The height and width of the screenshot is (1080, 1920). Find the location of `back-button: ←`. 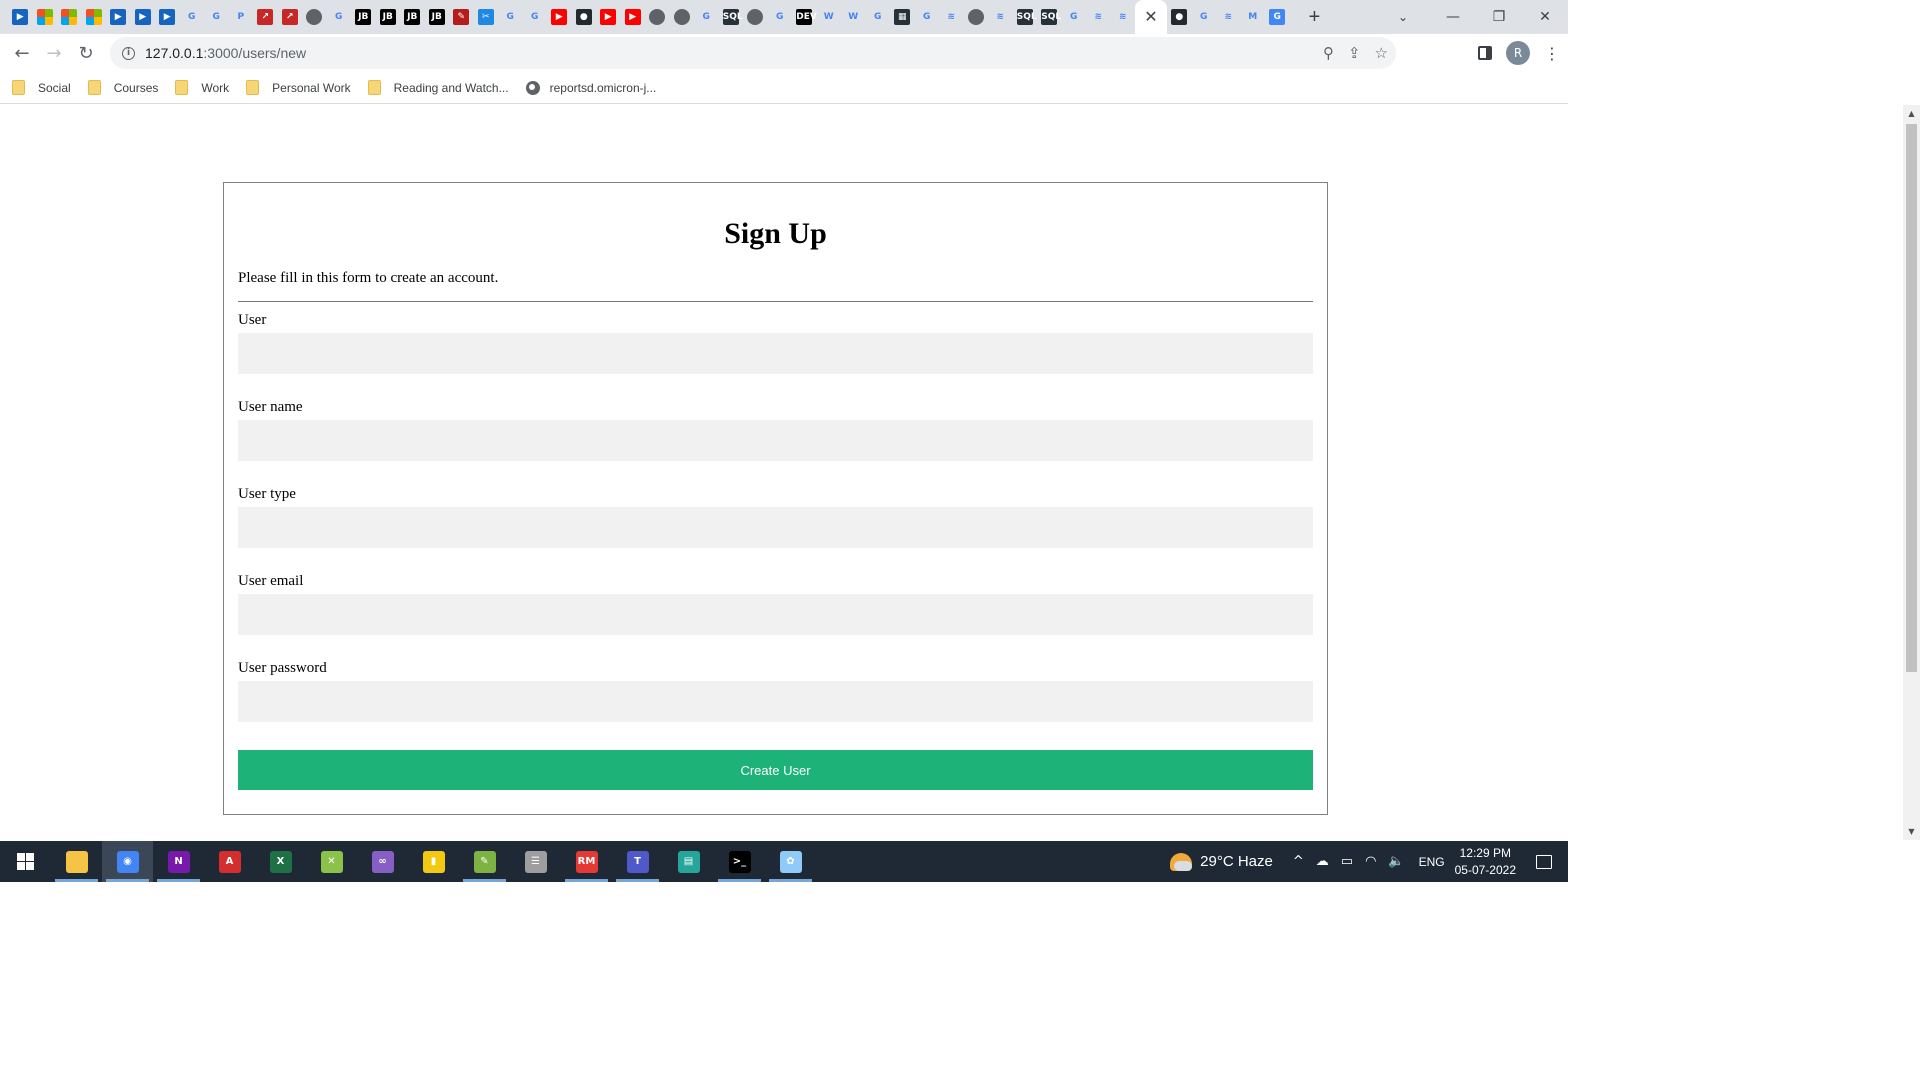

back-button: ← is located at coordinates (22, 53).